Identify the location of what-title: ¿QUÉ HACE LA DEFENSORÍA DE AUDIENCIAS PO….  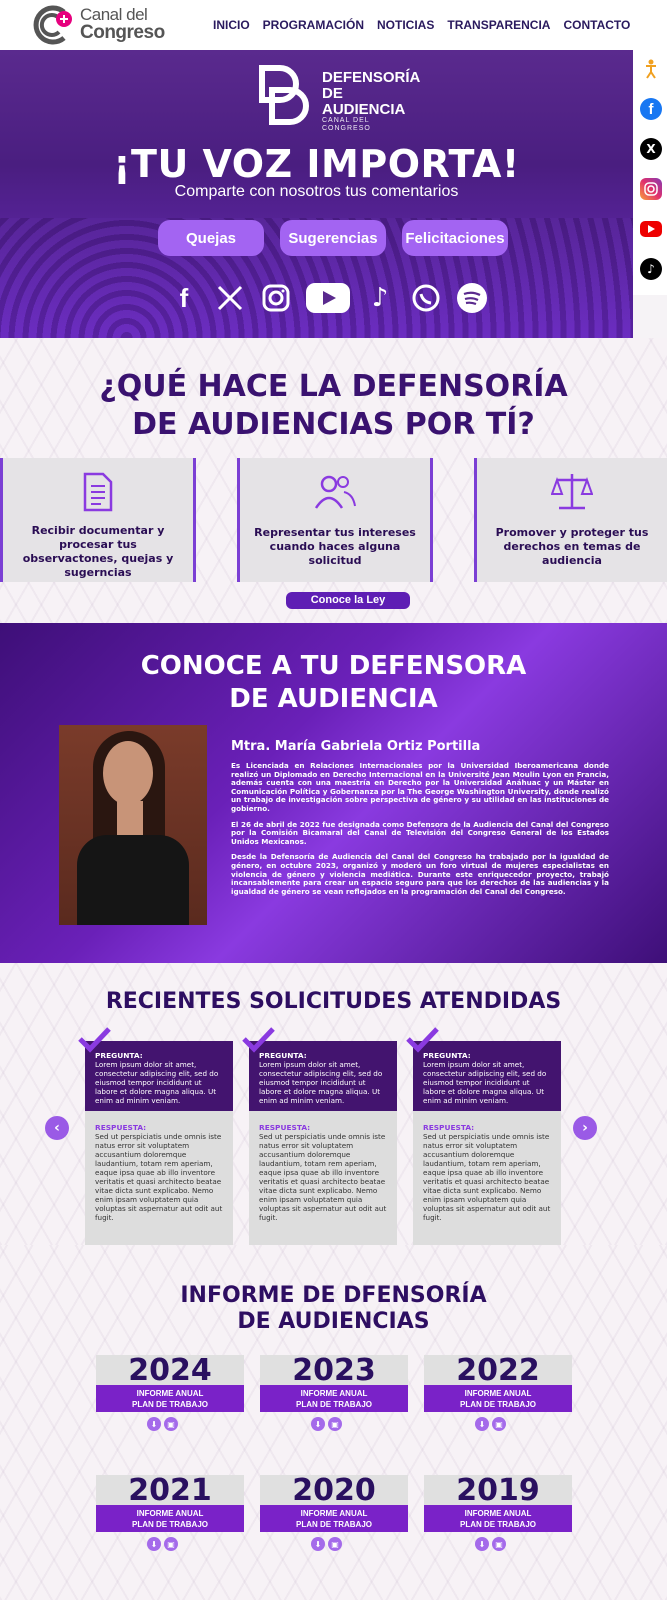
(333, 406).